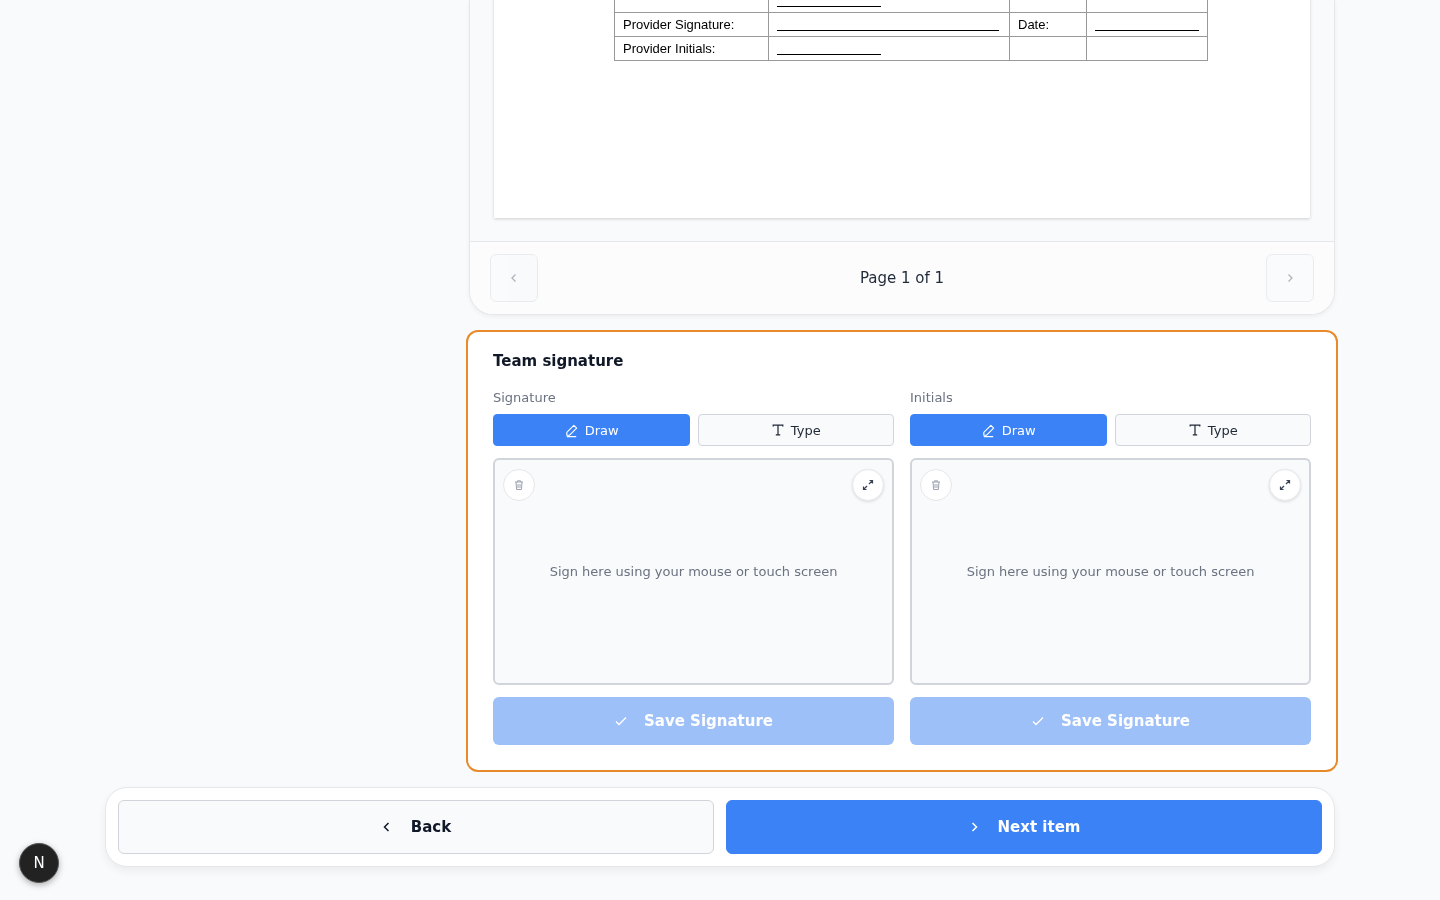 The image size is (1440, 900). What do you see at coordinates (902, 278) in the screenshot?
I see `page-indicator: Page 1 of 1` at bounding box center [902, 278].